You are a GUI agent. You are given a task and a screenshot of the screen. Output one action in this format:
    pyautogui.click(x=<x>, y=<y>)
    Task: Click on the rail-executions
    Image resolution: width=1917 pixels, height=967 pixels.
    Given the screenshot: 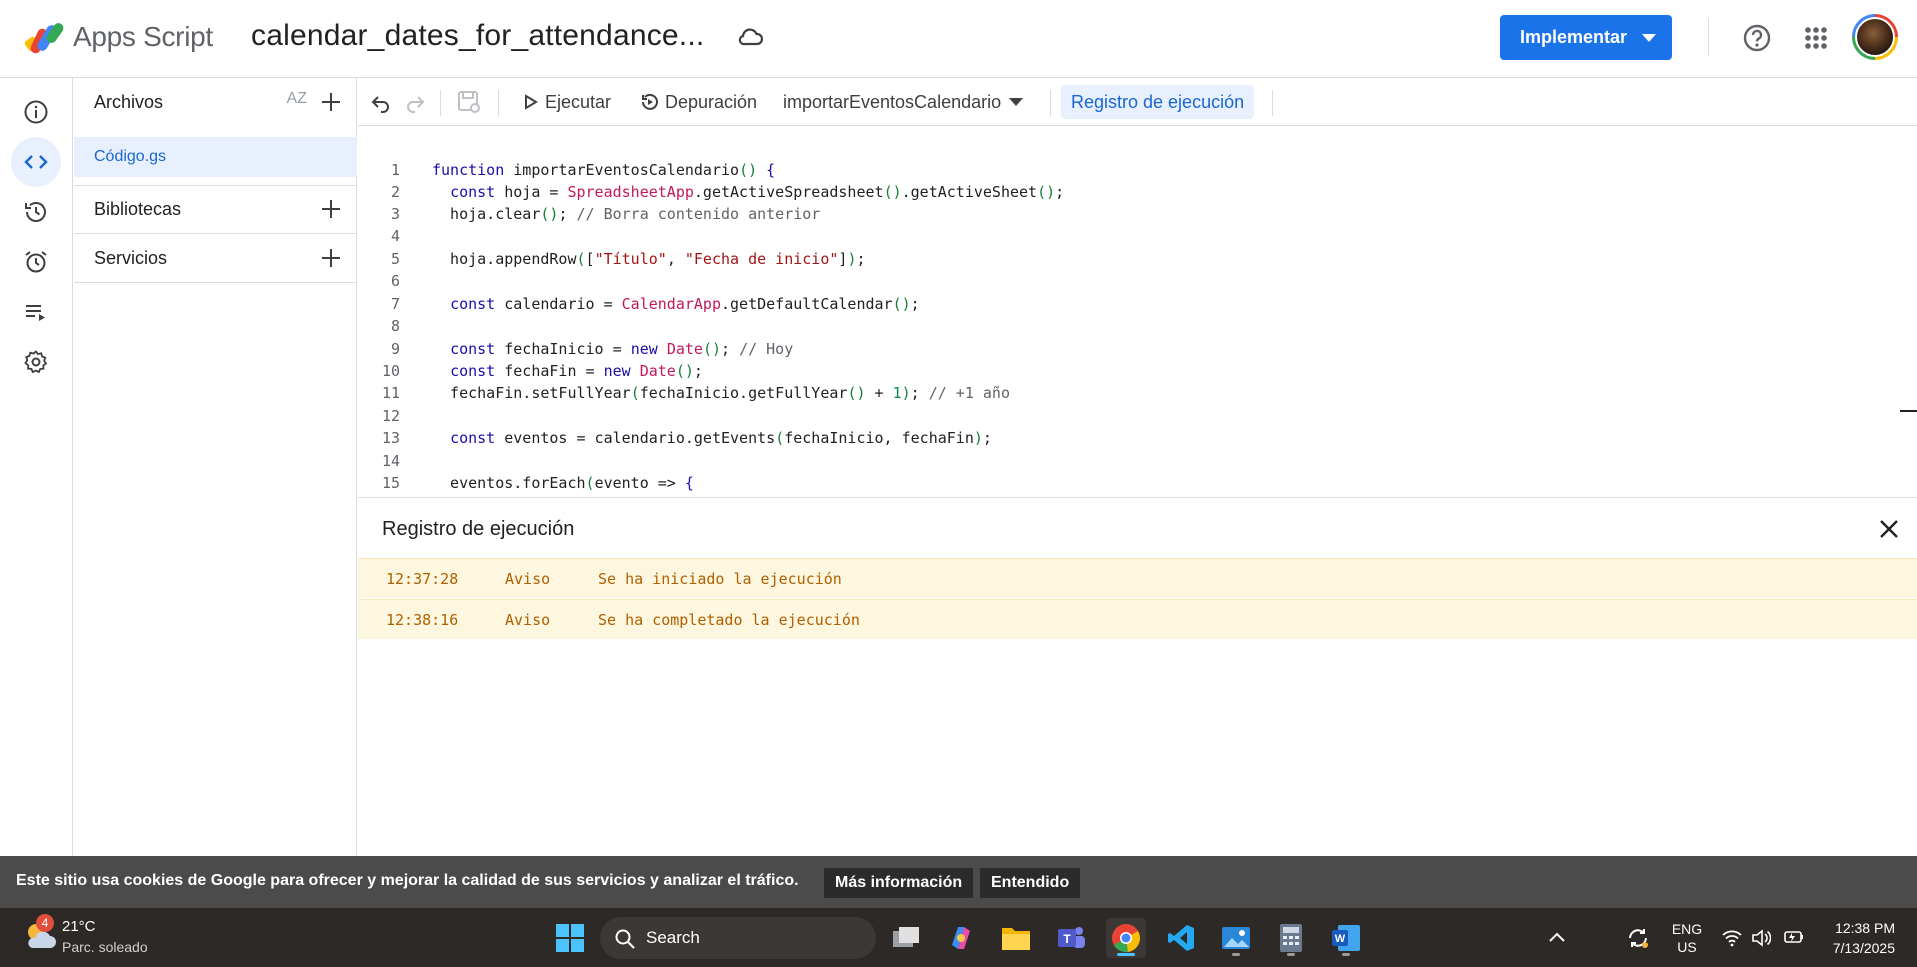 What is the action you would take?
    pyautogui.click(x=36, y=312)
    